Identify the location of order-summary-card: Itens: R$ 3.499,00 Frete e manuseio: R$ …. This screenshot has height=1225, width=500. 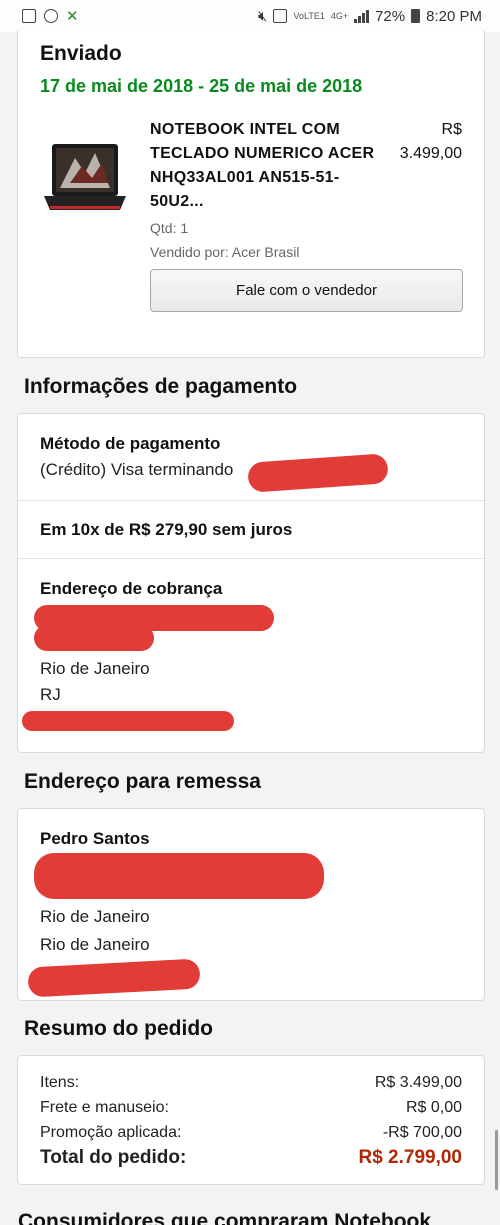
(251, 1120).